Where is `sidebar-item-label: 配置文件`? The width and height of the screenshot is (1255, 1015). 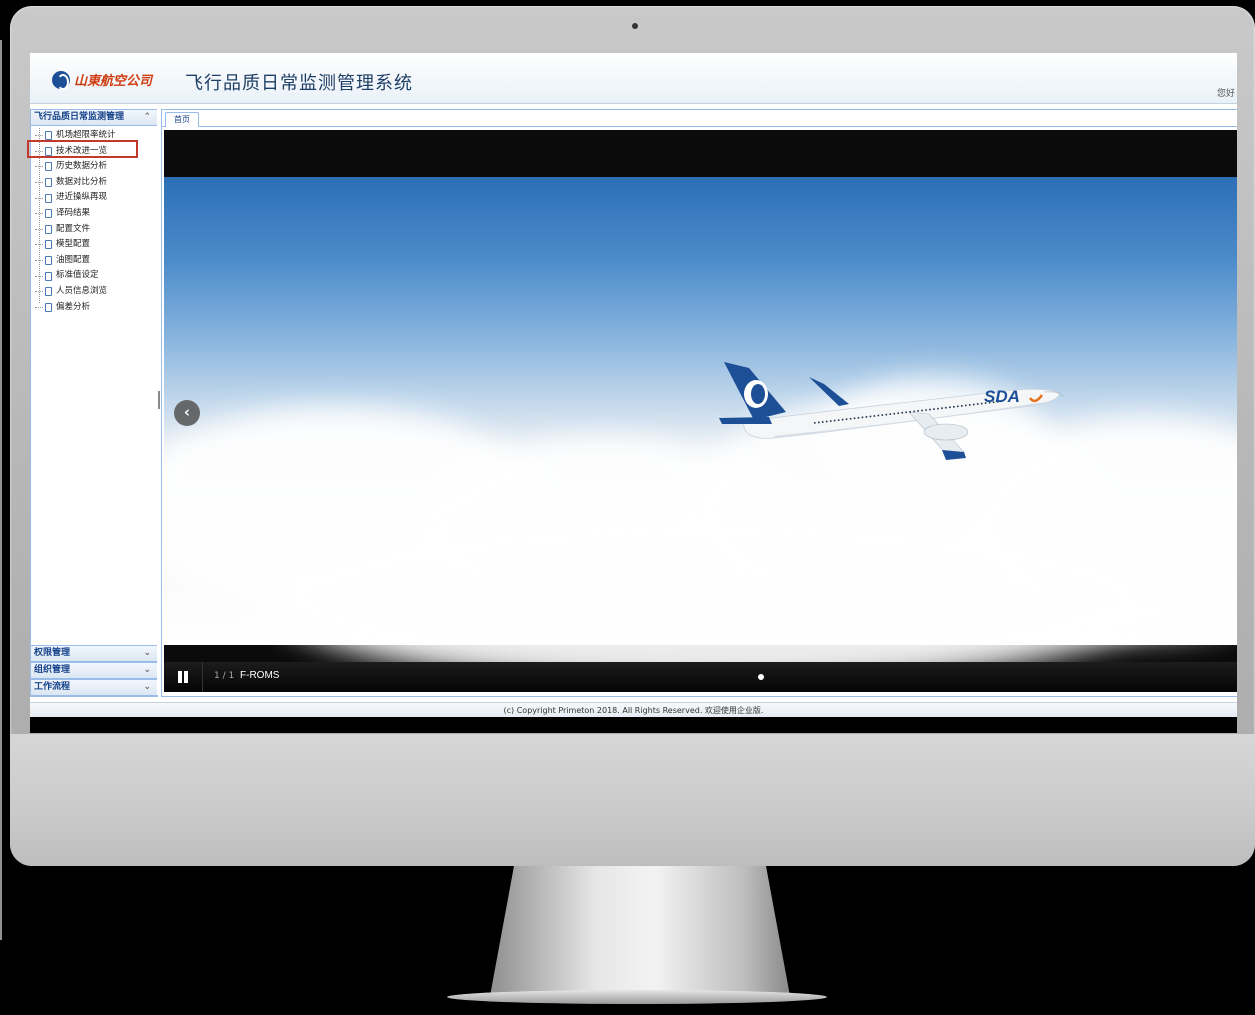 sidebar-item-label: 配置文件 is located at coordinates (73, 228).